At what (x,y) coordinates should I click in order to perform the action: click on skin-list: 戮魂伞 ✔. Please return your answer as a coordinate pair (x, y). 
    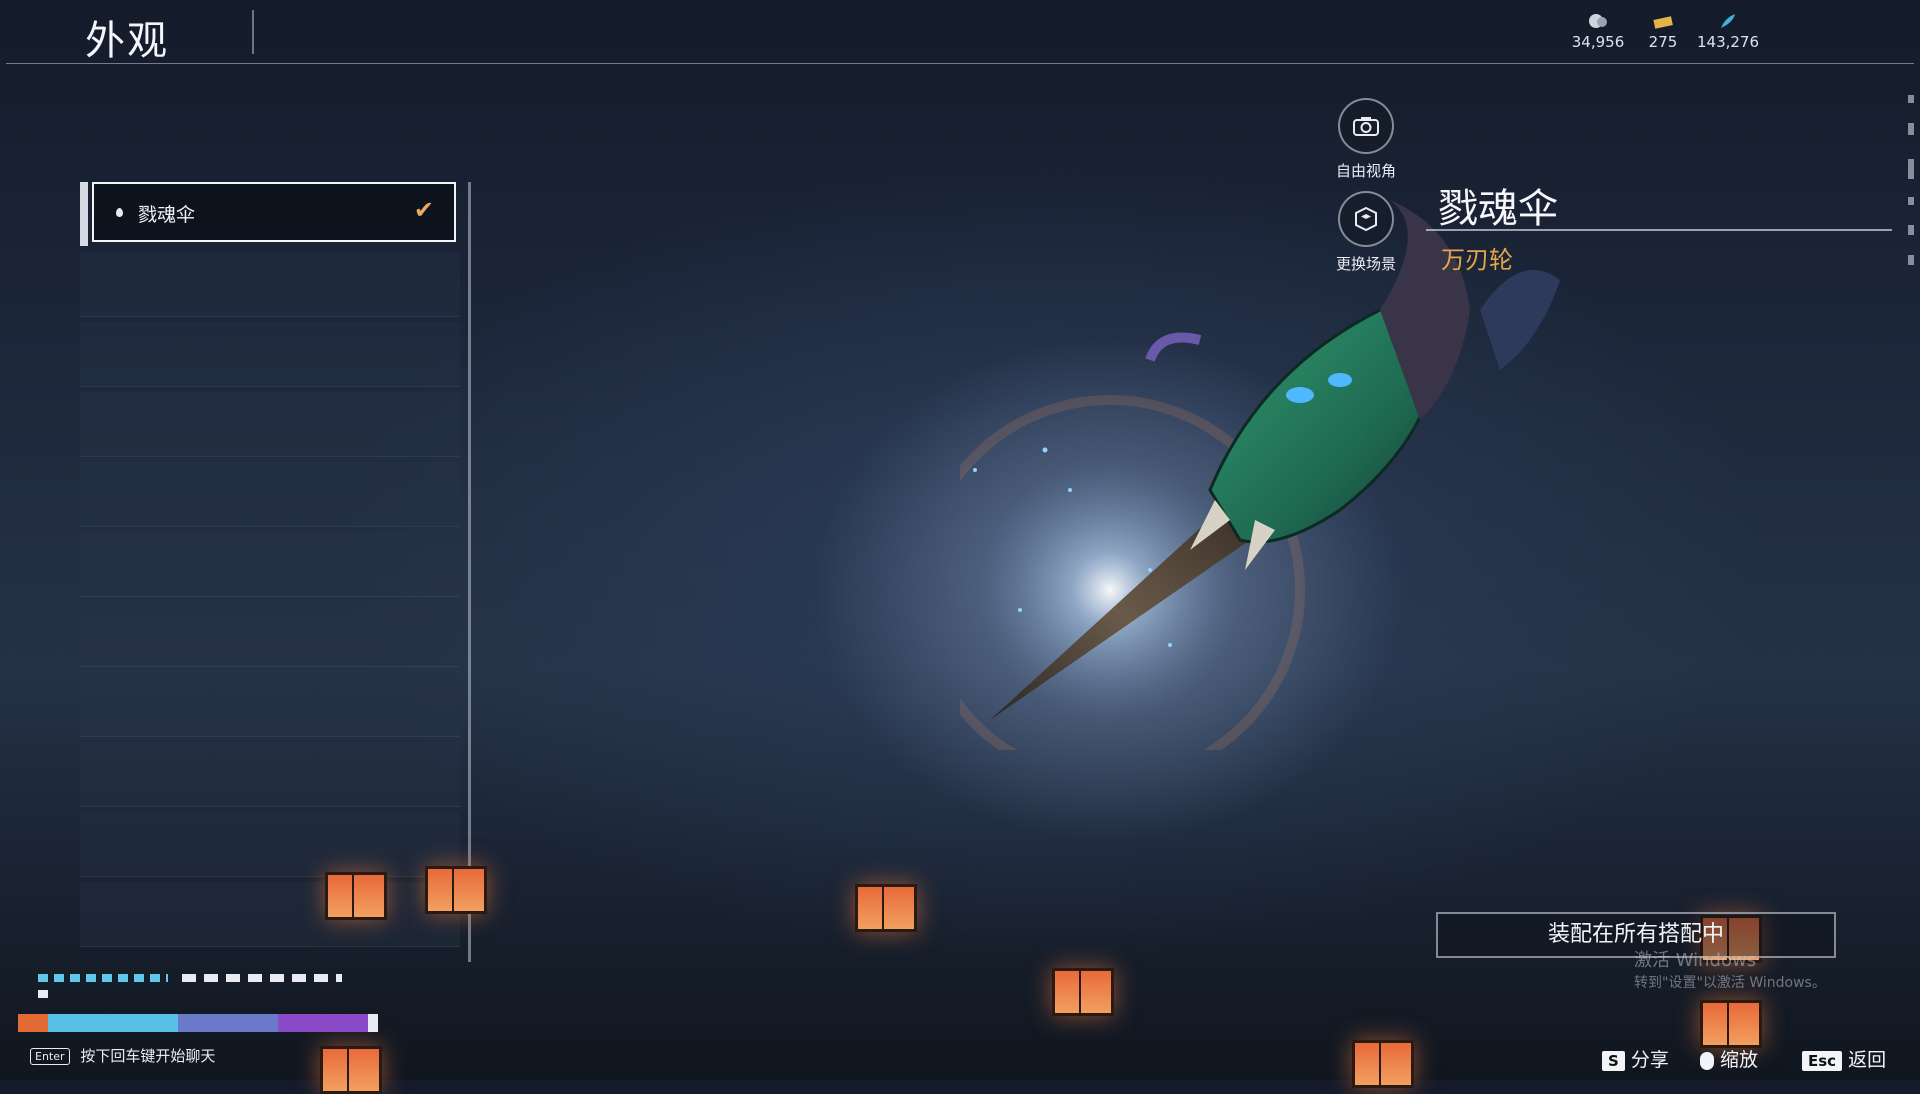
    Looking at the image, I should click on (275, 572).